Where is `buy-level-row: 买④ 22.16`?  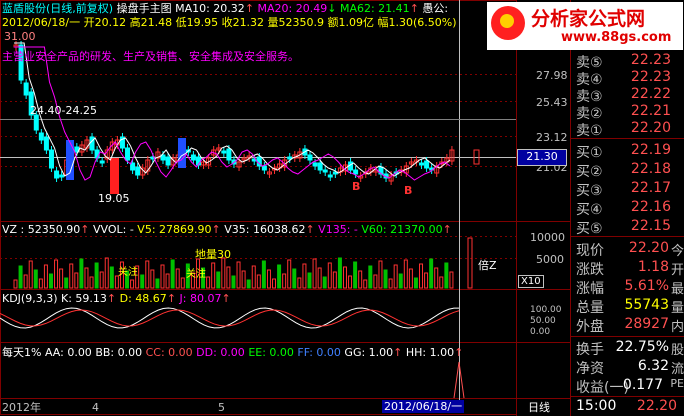 buy-level-row: 买④ 22.16 is located at coordinates (627, 208).